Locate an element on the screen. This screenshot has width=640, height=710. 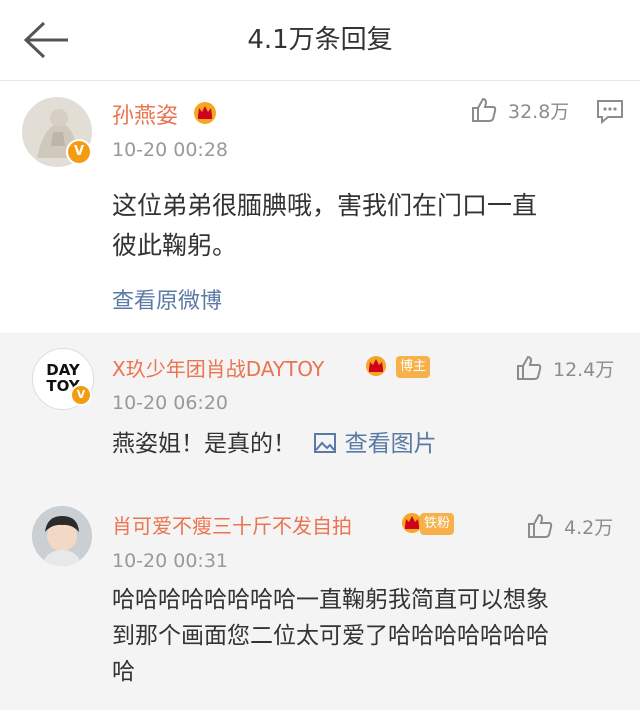
avatar-photo is located at coordinates (62, 536).